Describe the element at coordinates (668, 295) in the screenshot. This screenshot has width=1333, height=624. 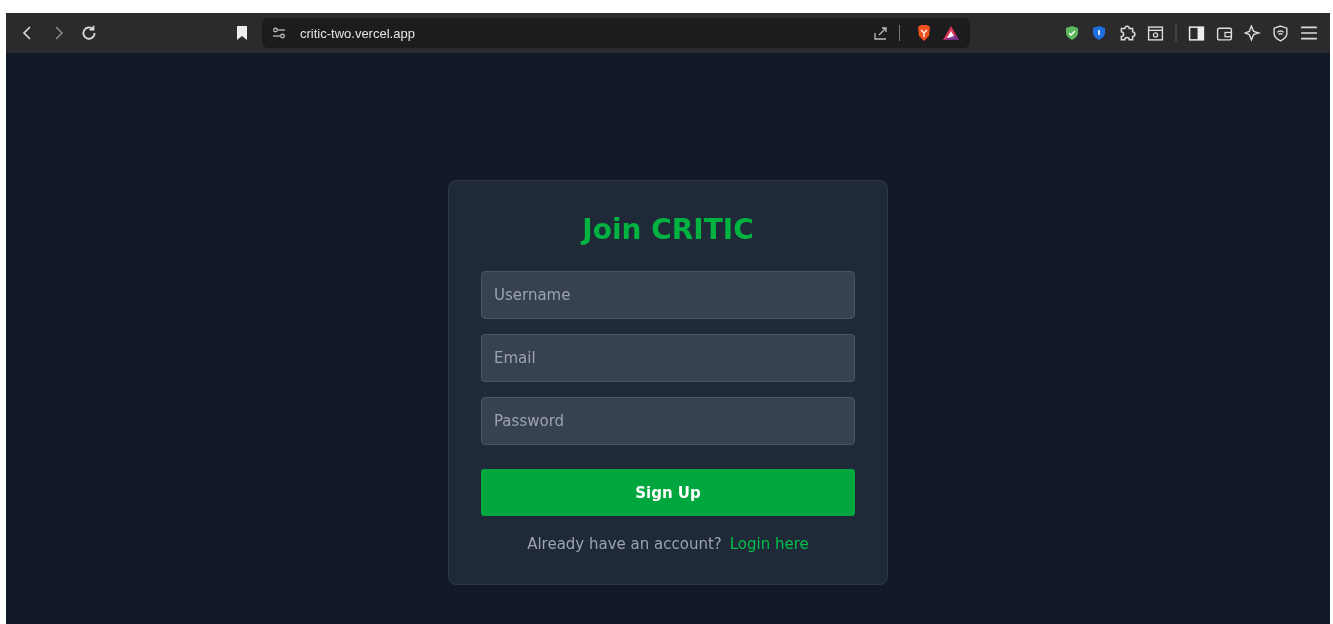
I see `username-field: Username` at that location.